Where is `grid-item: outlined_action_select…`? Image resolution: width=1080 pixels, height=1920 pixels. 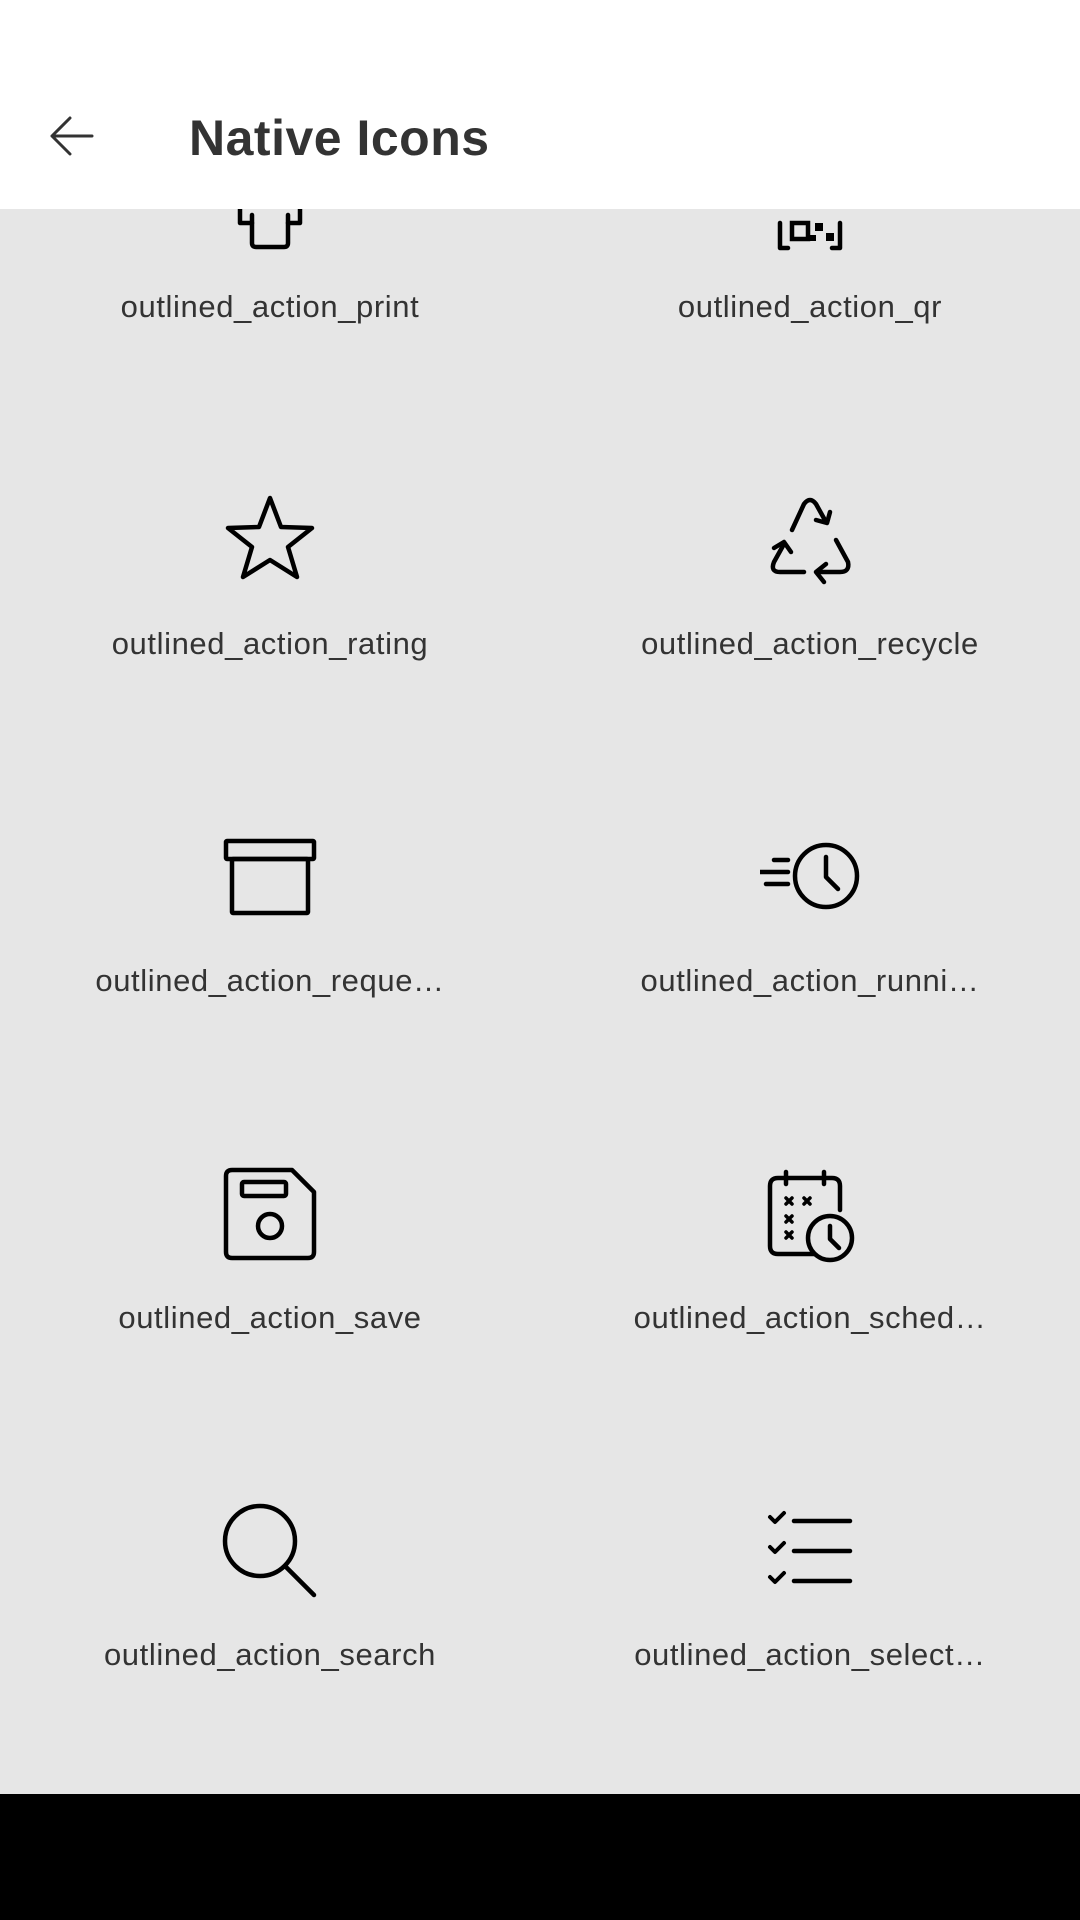 grid-item: outlined_action_select… is located at coordinates (810, 1603).